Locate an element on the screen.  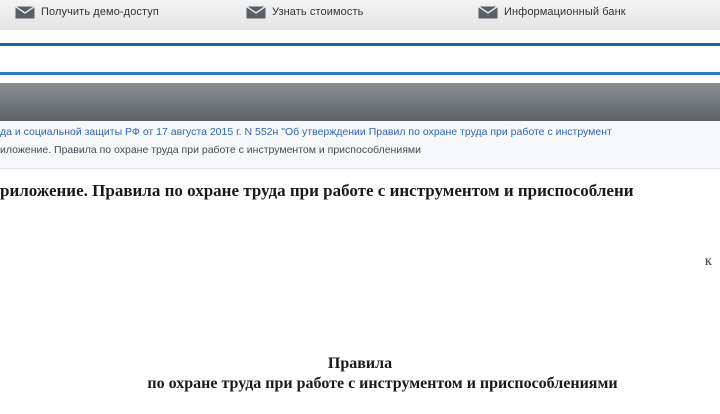
header-divider-bottom is located at coordinates (360, 73).